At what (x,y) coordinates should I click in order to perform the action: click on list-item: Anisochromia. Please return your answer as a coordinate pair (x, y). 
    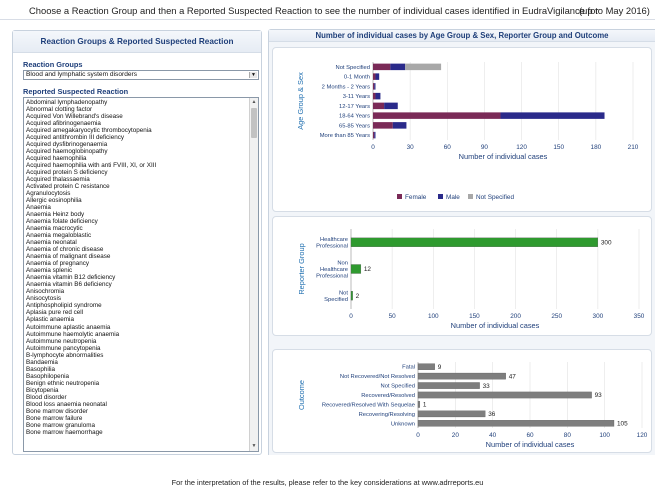
    Looking at the image, I should click on (136, 291).